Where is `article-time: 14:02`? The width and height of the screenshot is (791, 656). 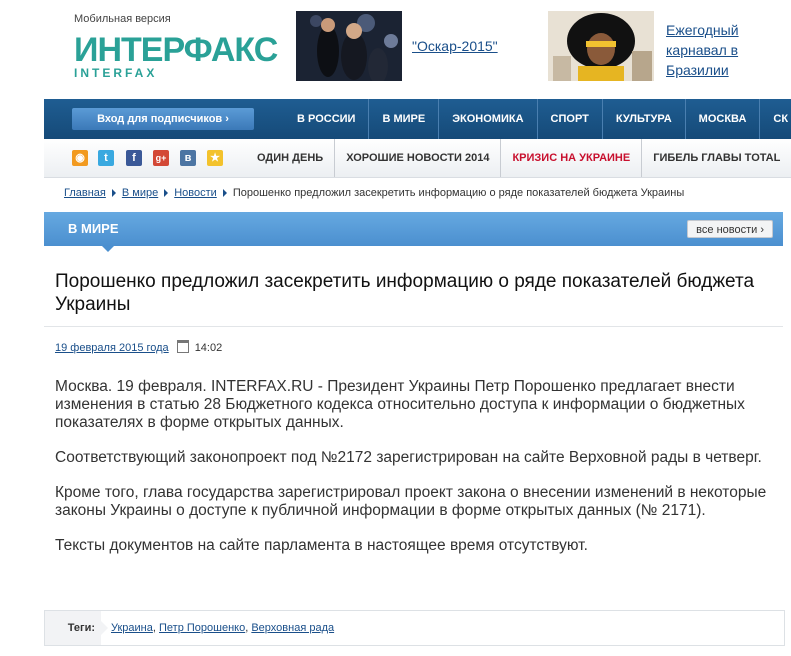
article-time: 14:02 is located at coordinates (208, 348).